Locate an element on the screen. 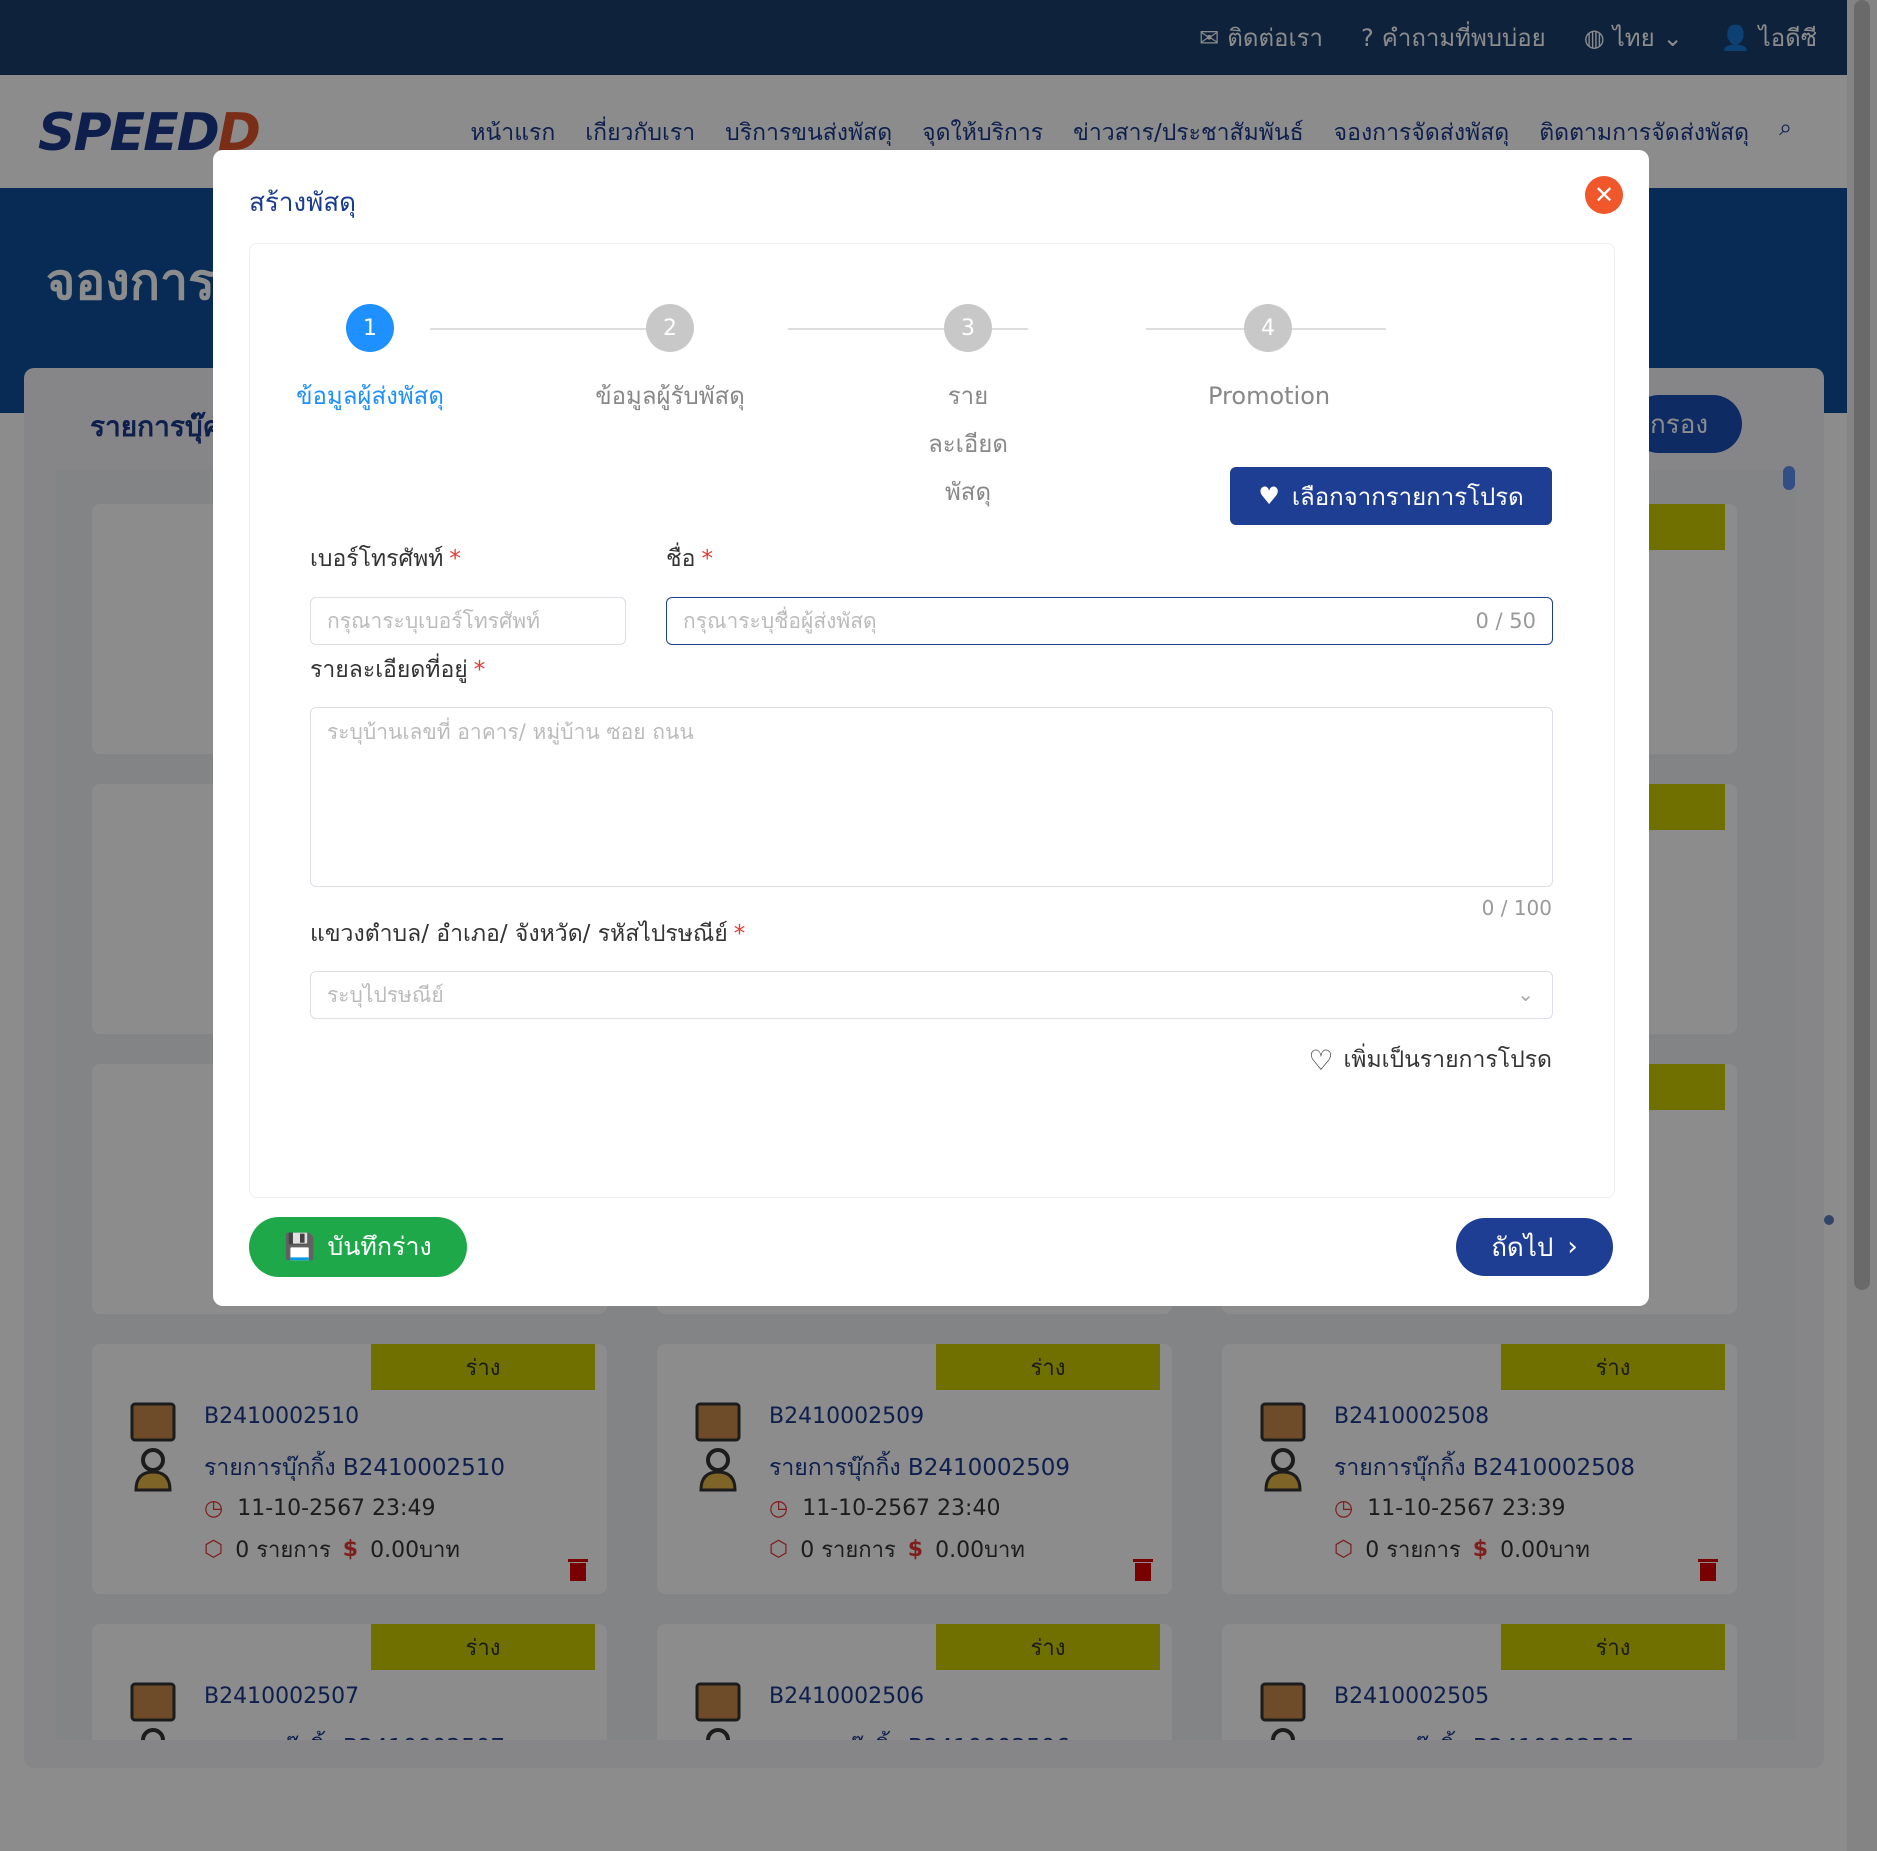 This screenshot has height=1851, width=1877. step-number: 3 is located at coordinates (968, 328).